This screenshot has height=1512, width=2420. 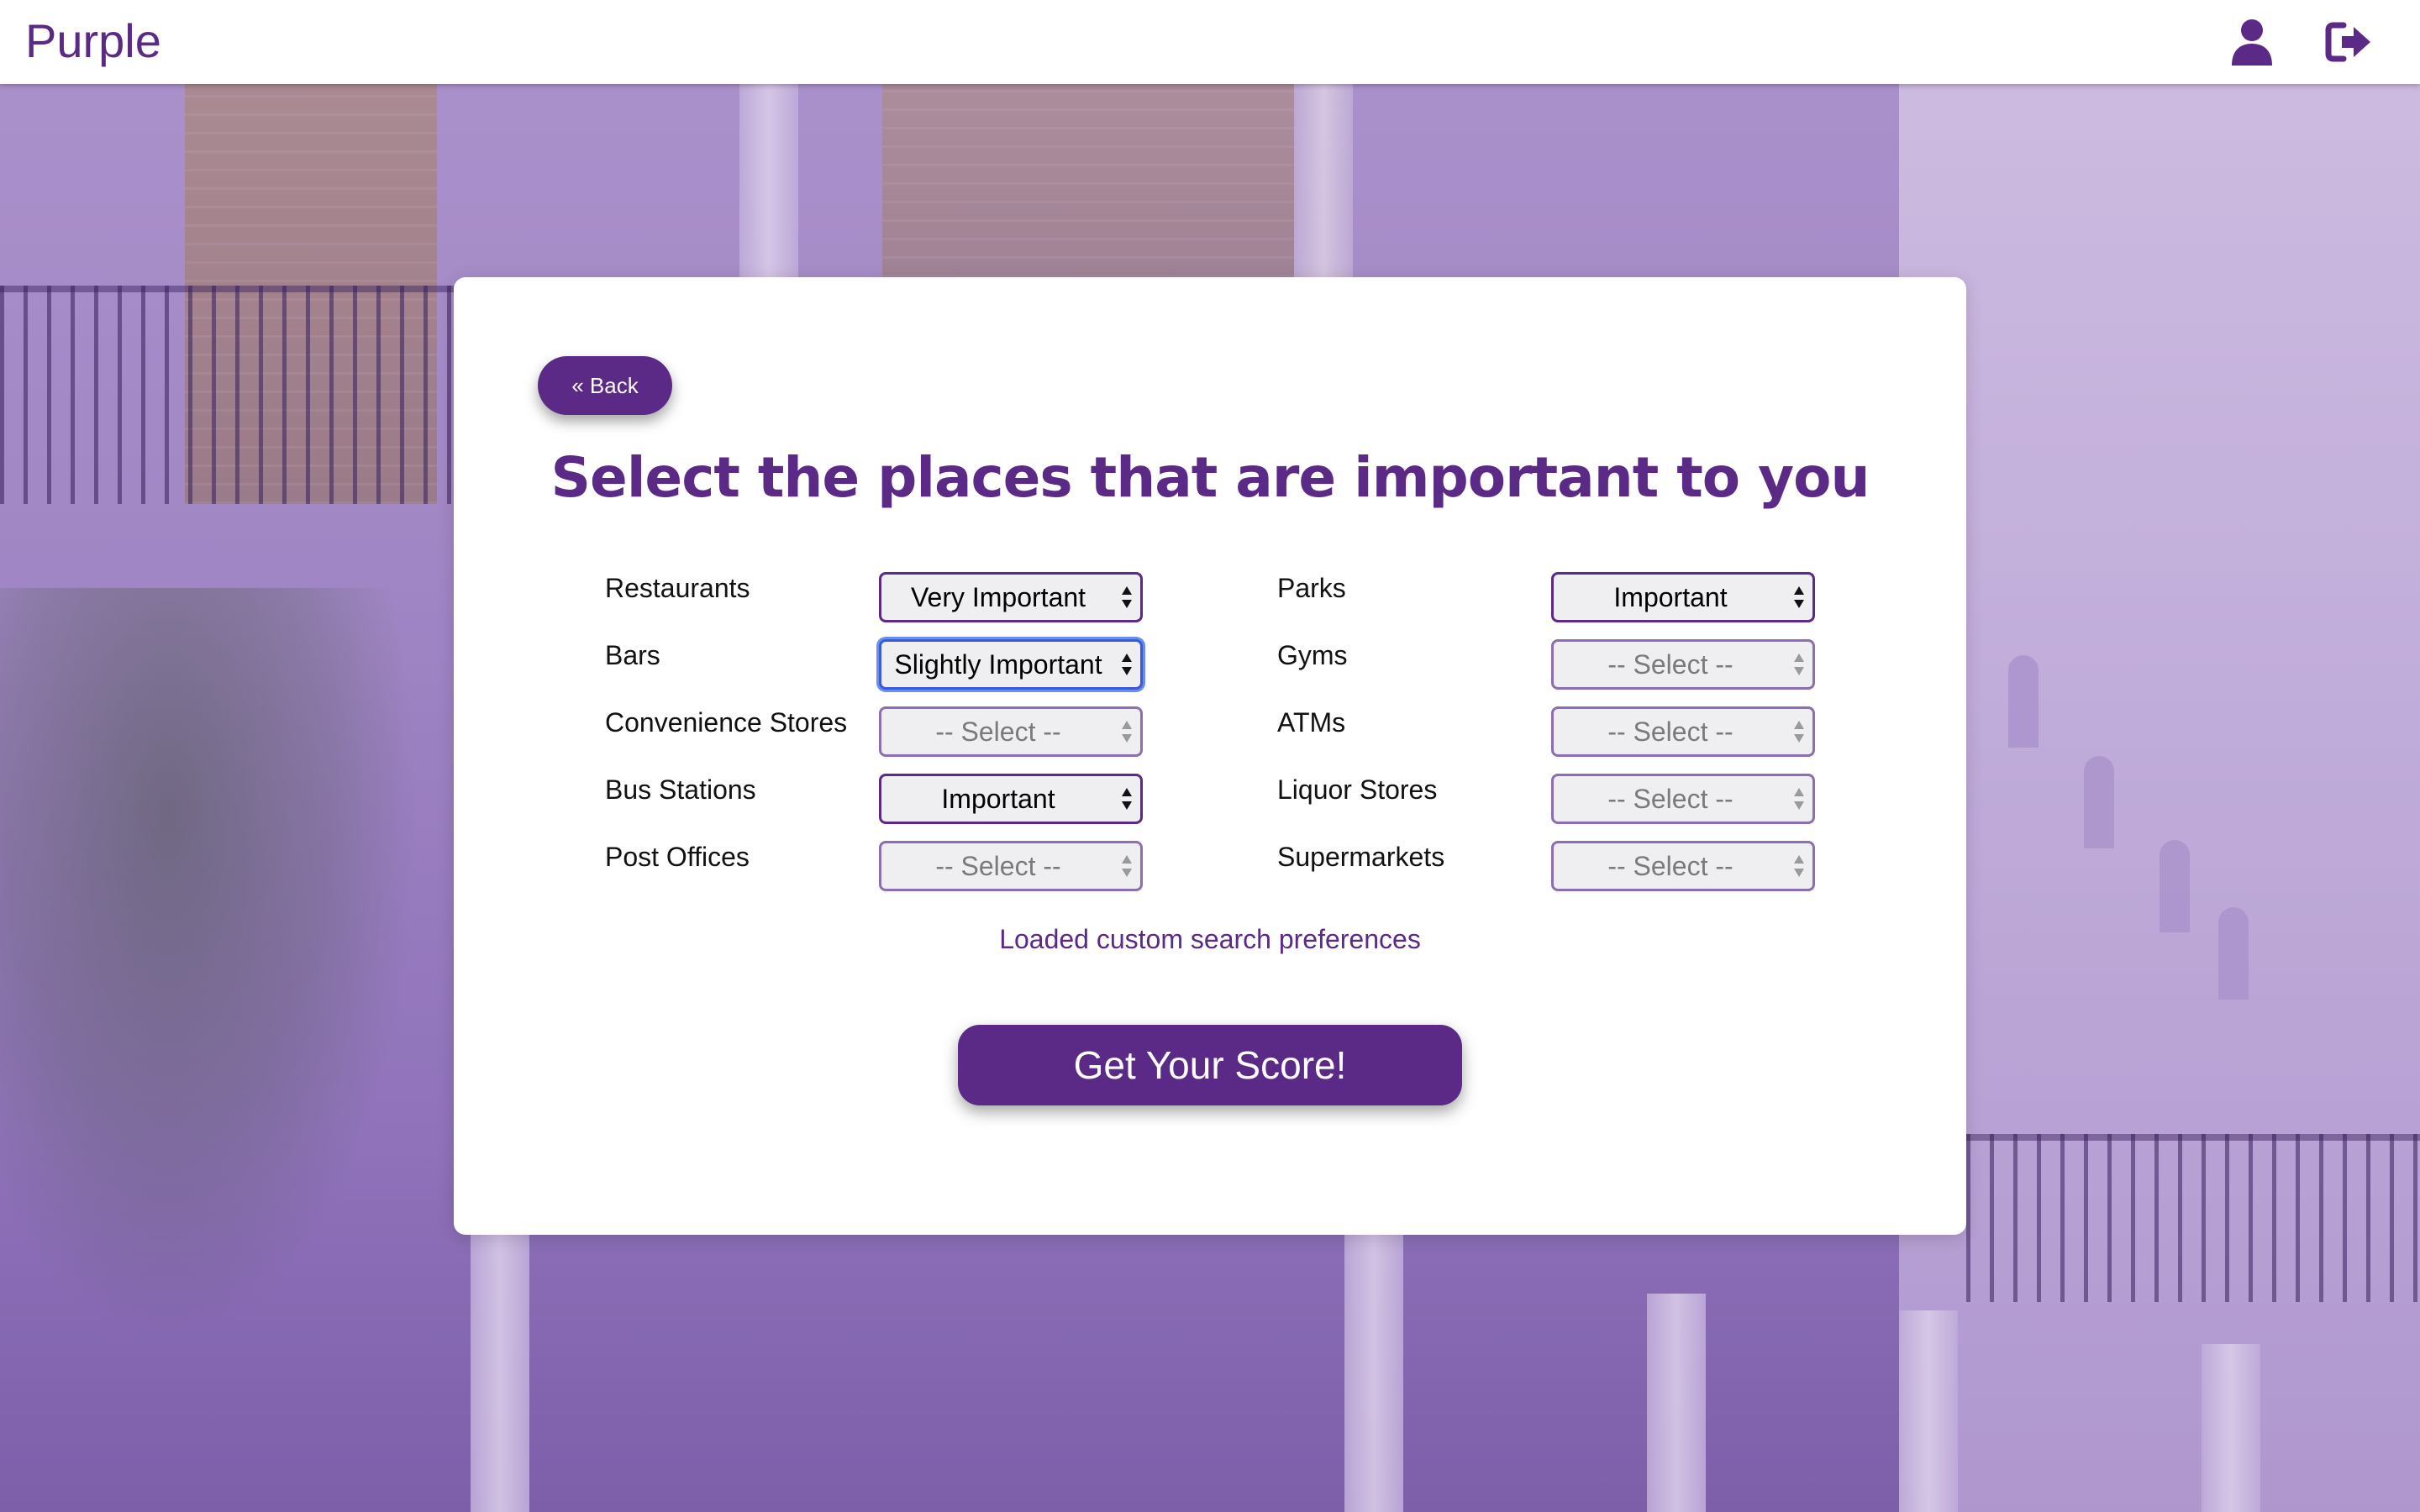 I want to click on pref-select-gyms: -- Select --, so click(x=1683, y=664).